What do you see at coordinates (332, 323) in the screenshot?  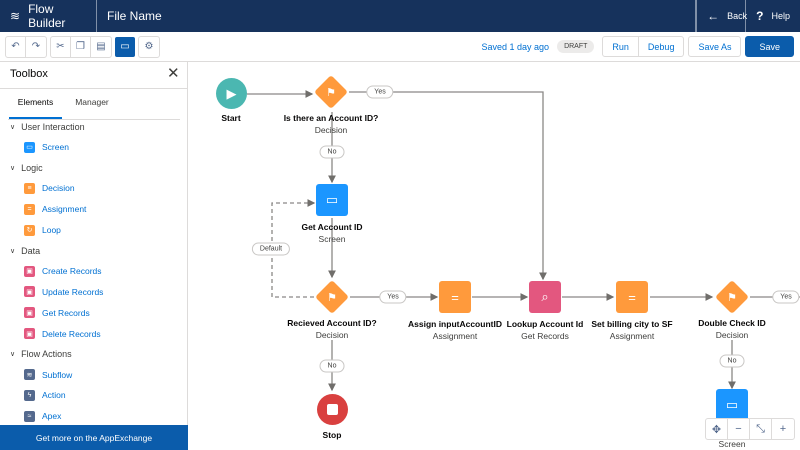 I see `node-title: Recieved Account ID?` at bounding box center [332, 323].